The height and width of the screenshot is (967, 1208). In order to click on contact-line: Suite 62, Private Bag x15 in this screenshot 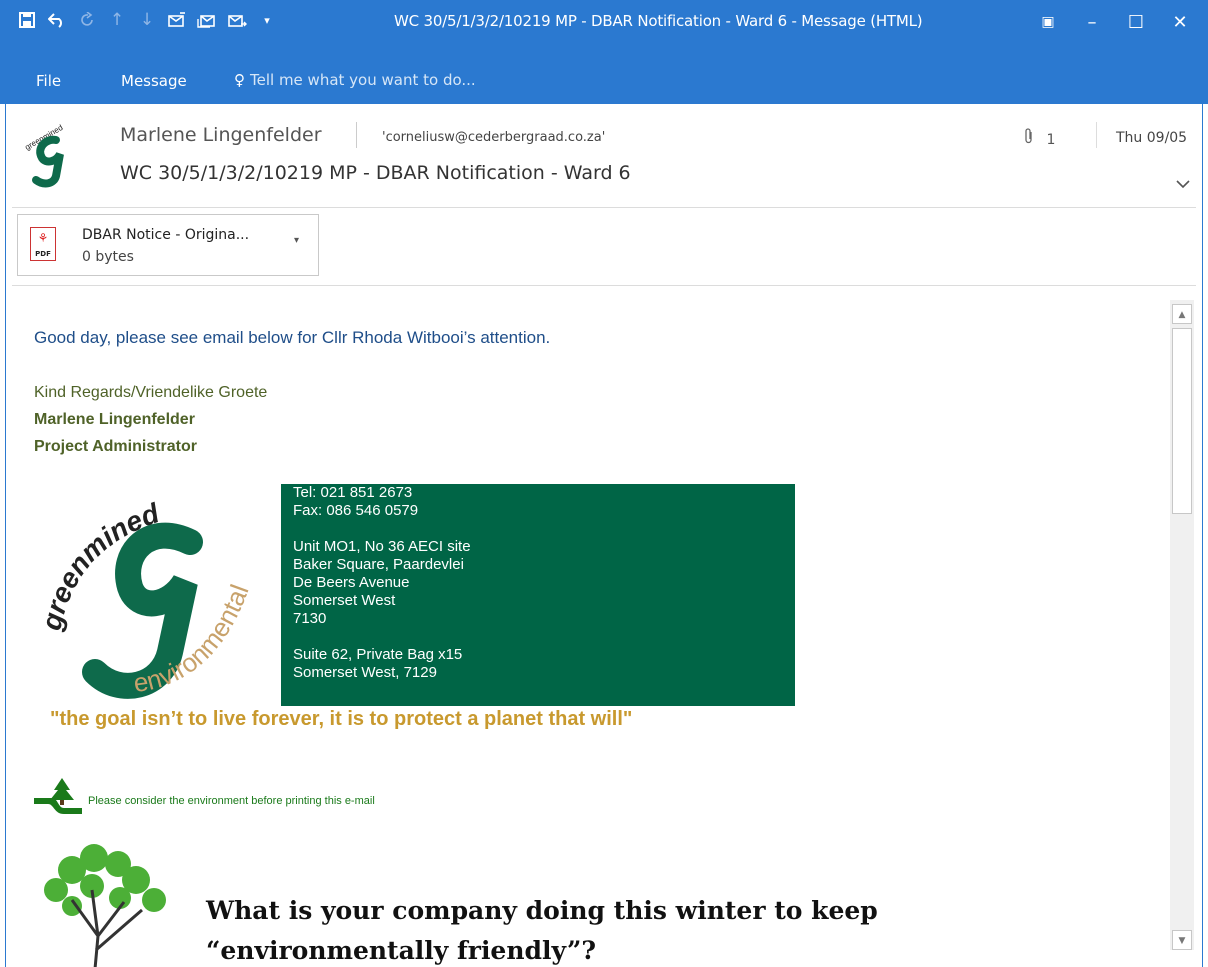, I will do `click(378, 654)`.